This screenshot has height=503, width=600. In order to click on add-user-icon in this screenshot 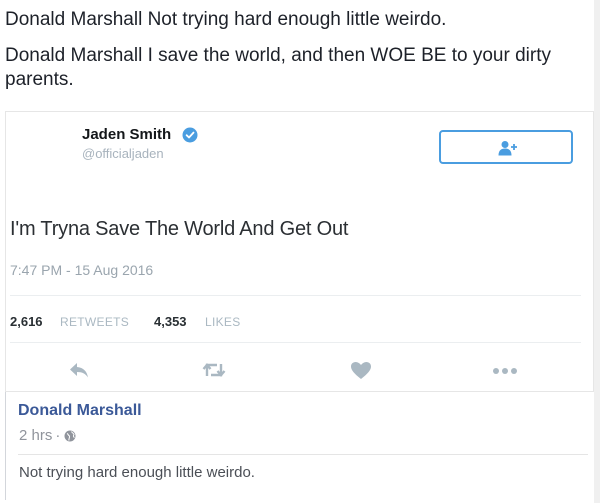, I will do `click(507, 148)`.